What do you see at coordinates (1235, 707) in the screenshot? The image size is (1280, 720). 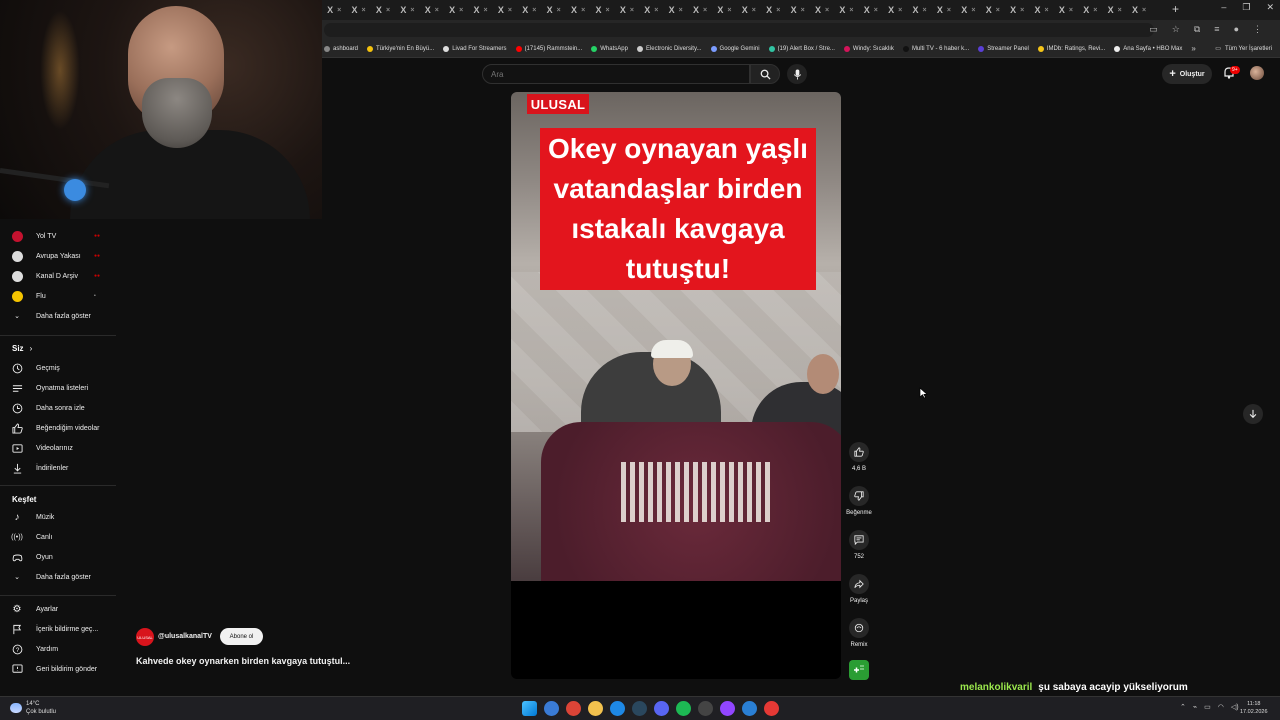 I see `volume-icon: ◁)` at bounding box center [1235, 707].